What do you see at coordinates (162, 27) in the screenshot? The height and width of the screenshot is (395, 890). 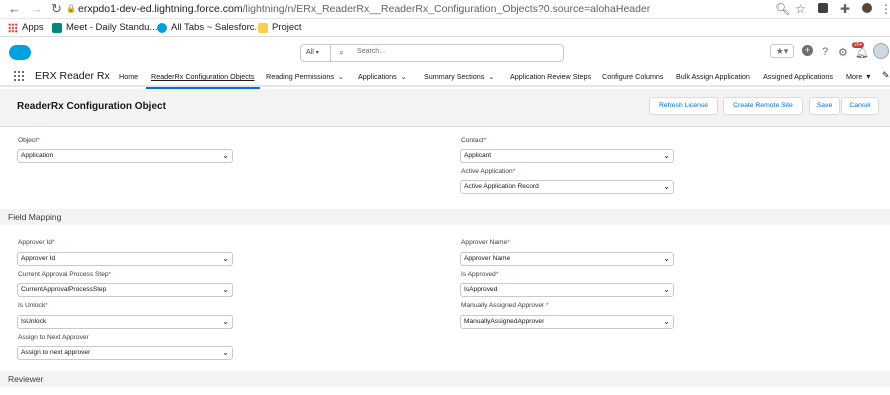 I see `salesforce-icon` at bounding box center [162, 27].